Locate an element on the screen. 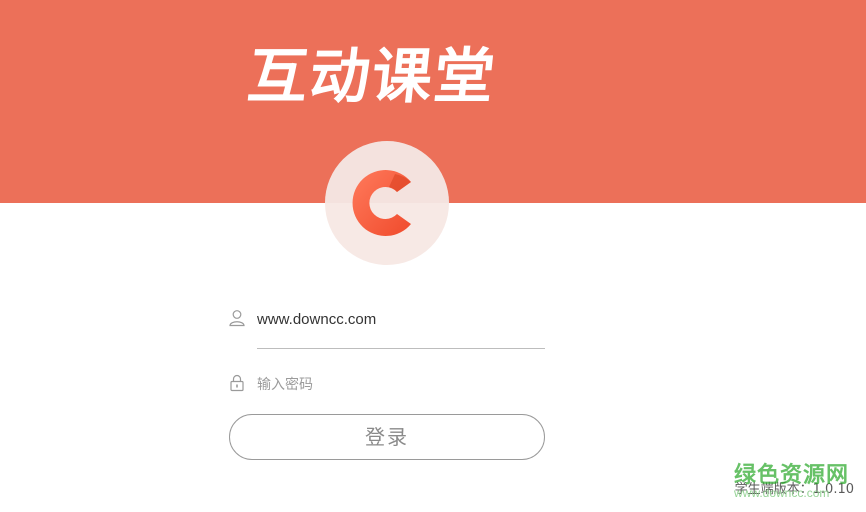  c-logo-icon is located at coordinates (381, 203).